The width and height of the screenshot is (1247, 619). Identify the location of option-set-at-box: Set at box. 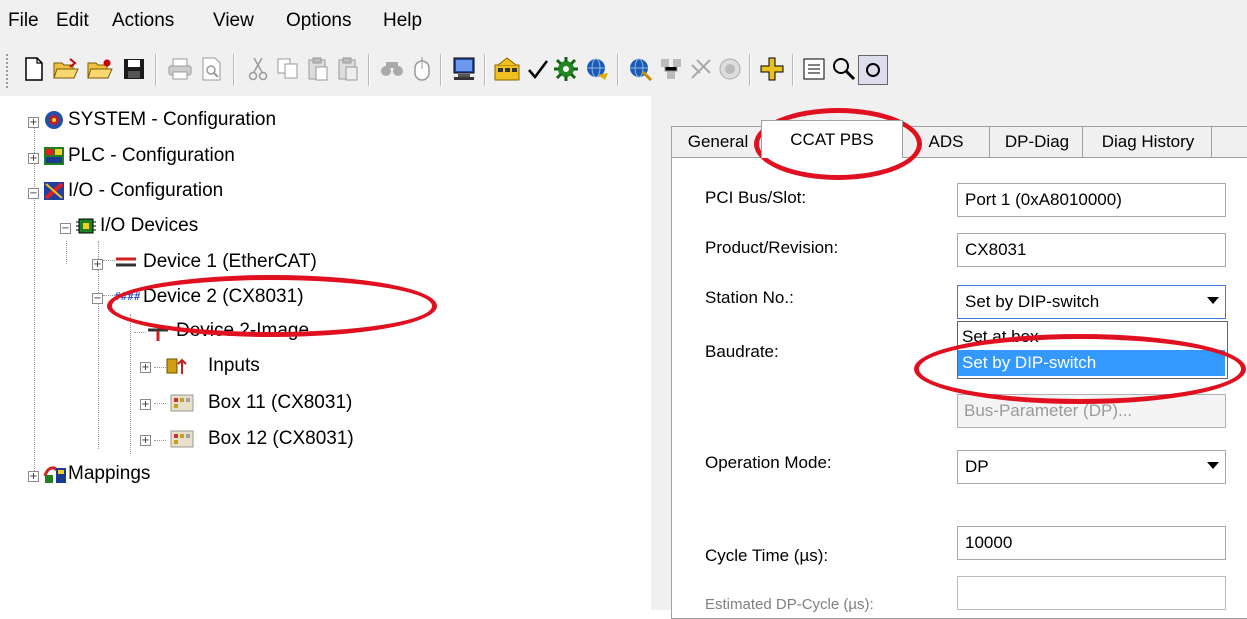
(1091, 337).